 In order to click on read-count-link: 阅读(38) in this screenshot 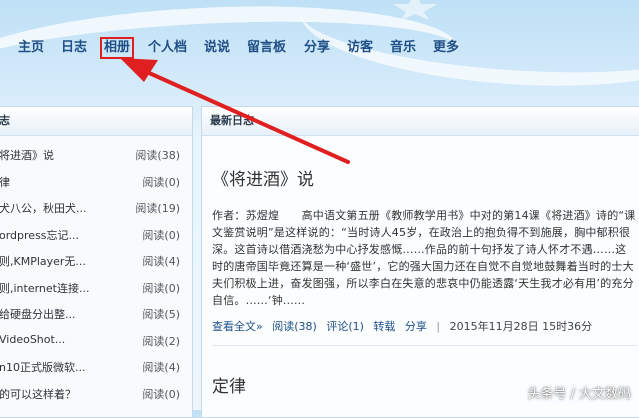, I will do `click(294, 326)`.